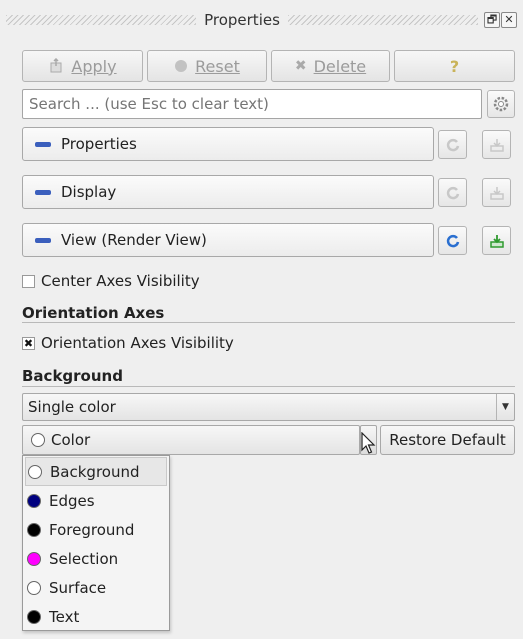 This screenshot has height=639, width=523. Describe the element at coordinates (101, 20) in the screenshot. I see `titlebar-grip-left` at that location.